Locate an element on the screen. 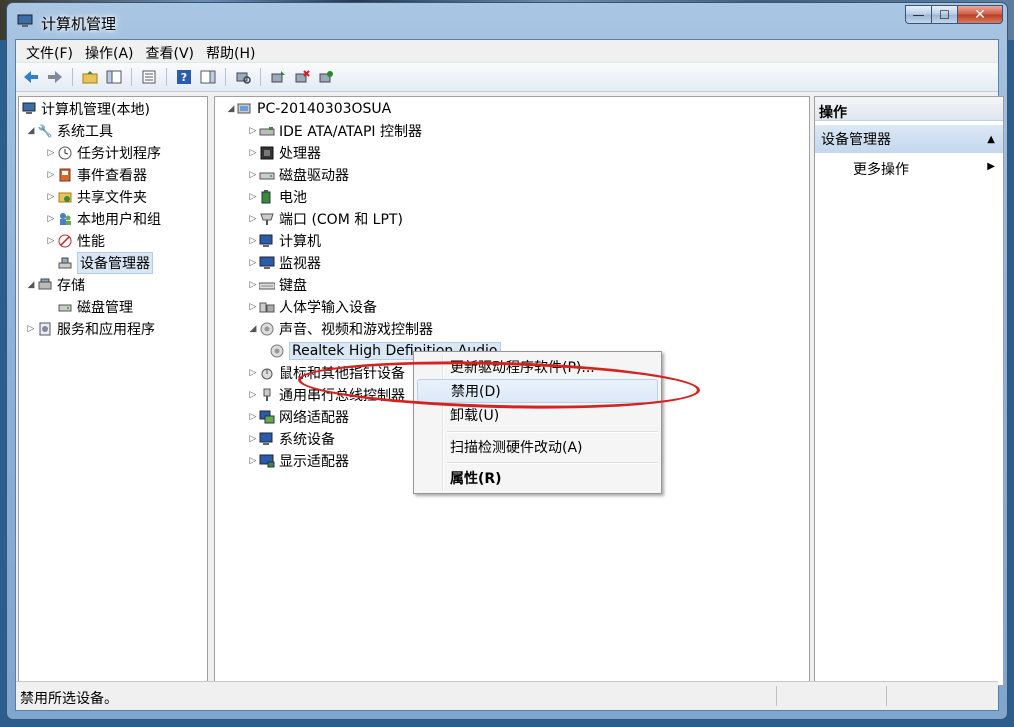 Image resolution: width=1014 pixels, height=727 pixels. device-category-ports: ▷ 端口 (COM 和 LPT) is located at coordinates (325, 219).